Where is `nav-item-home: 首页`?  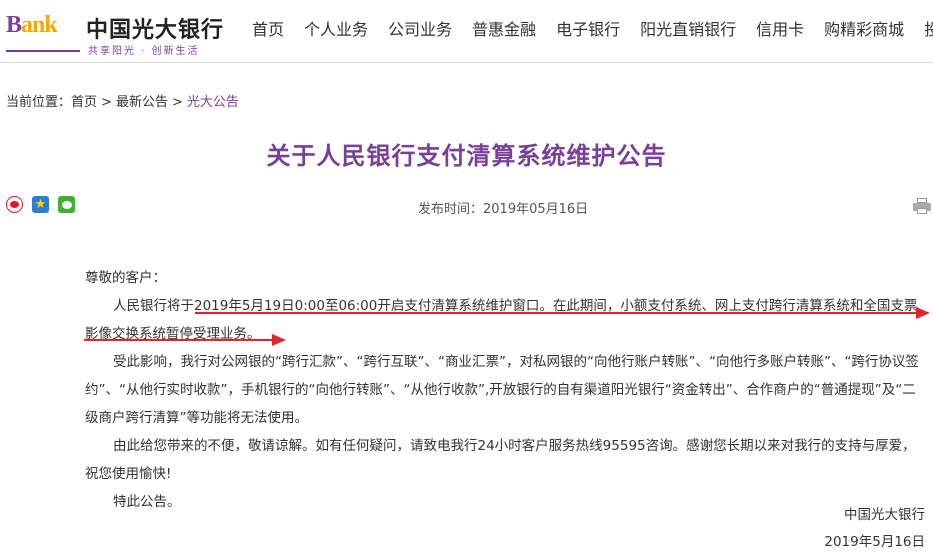 nav-item-home: 首页 is located at coordinates (268, 32).